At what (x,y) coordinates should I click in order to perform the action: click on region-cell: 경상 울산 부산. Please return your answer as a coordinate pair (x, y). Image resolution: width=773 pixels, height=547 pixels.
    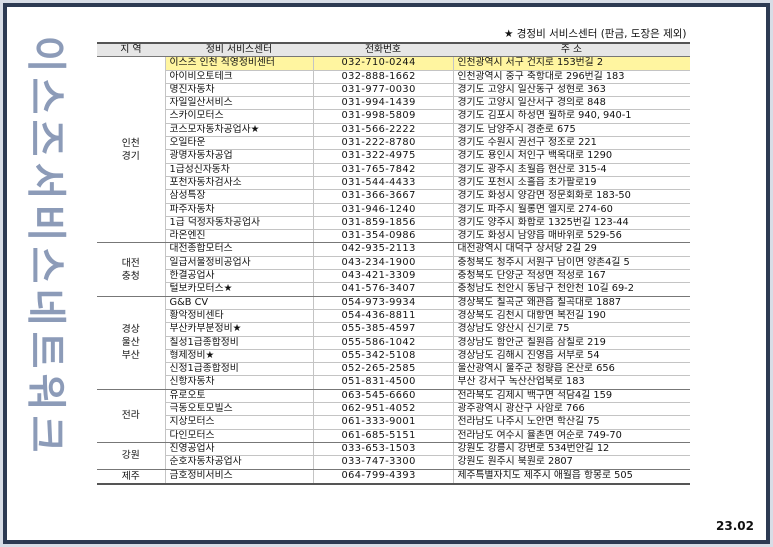
    Looking at the image, I should click on (131, 343).